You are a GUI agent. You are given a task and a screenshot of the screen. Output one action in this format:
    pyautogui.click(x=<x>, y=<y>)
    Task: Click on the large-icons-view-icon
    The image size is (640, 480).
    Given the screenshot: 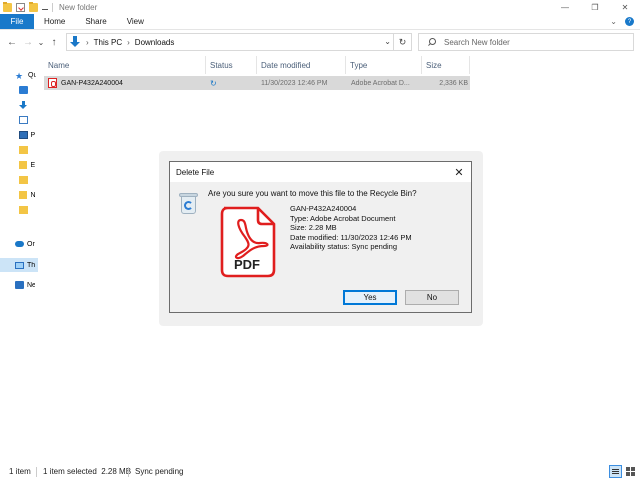 What is the action you would take?
    pyautogui.click(x=630, y=471)
    